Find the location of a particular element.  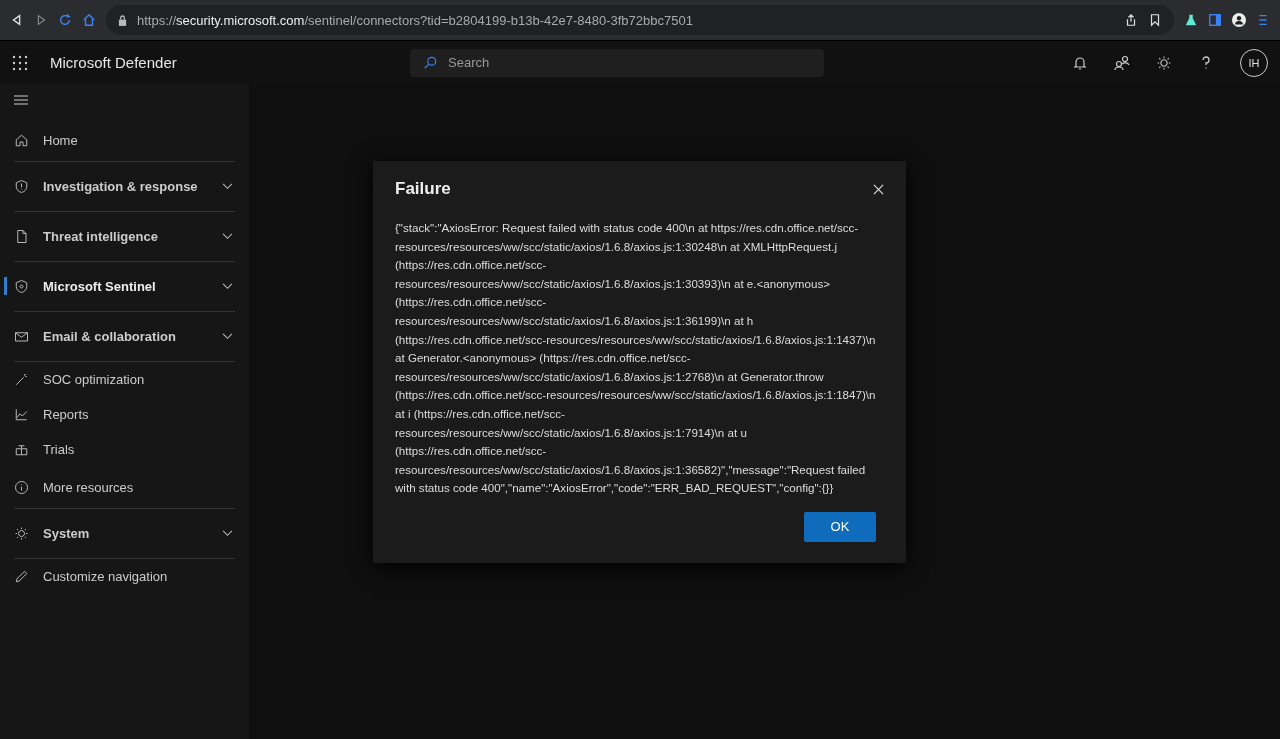

nav-item: SOC optimization is located at coordinates (117, 379).